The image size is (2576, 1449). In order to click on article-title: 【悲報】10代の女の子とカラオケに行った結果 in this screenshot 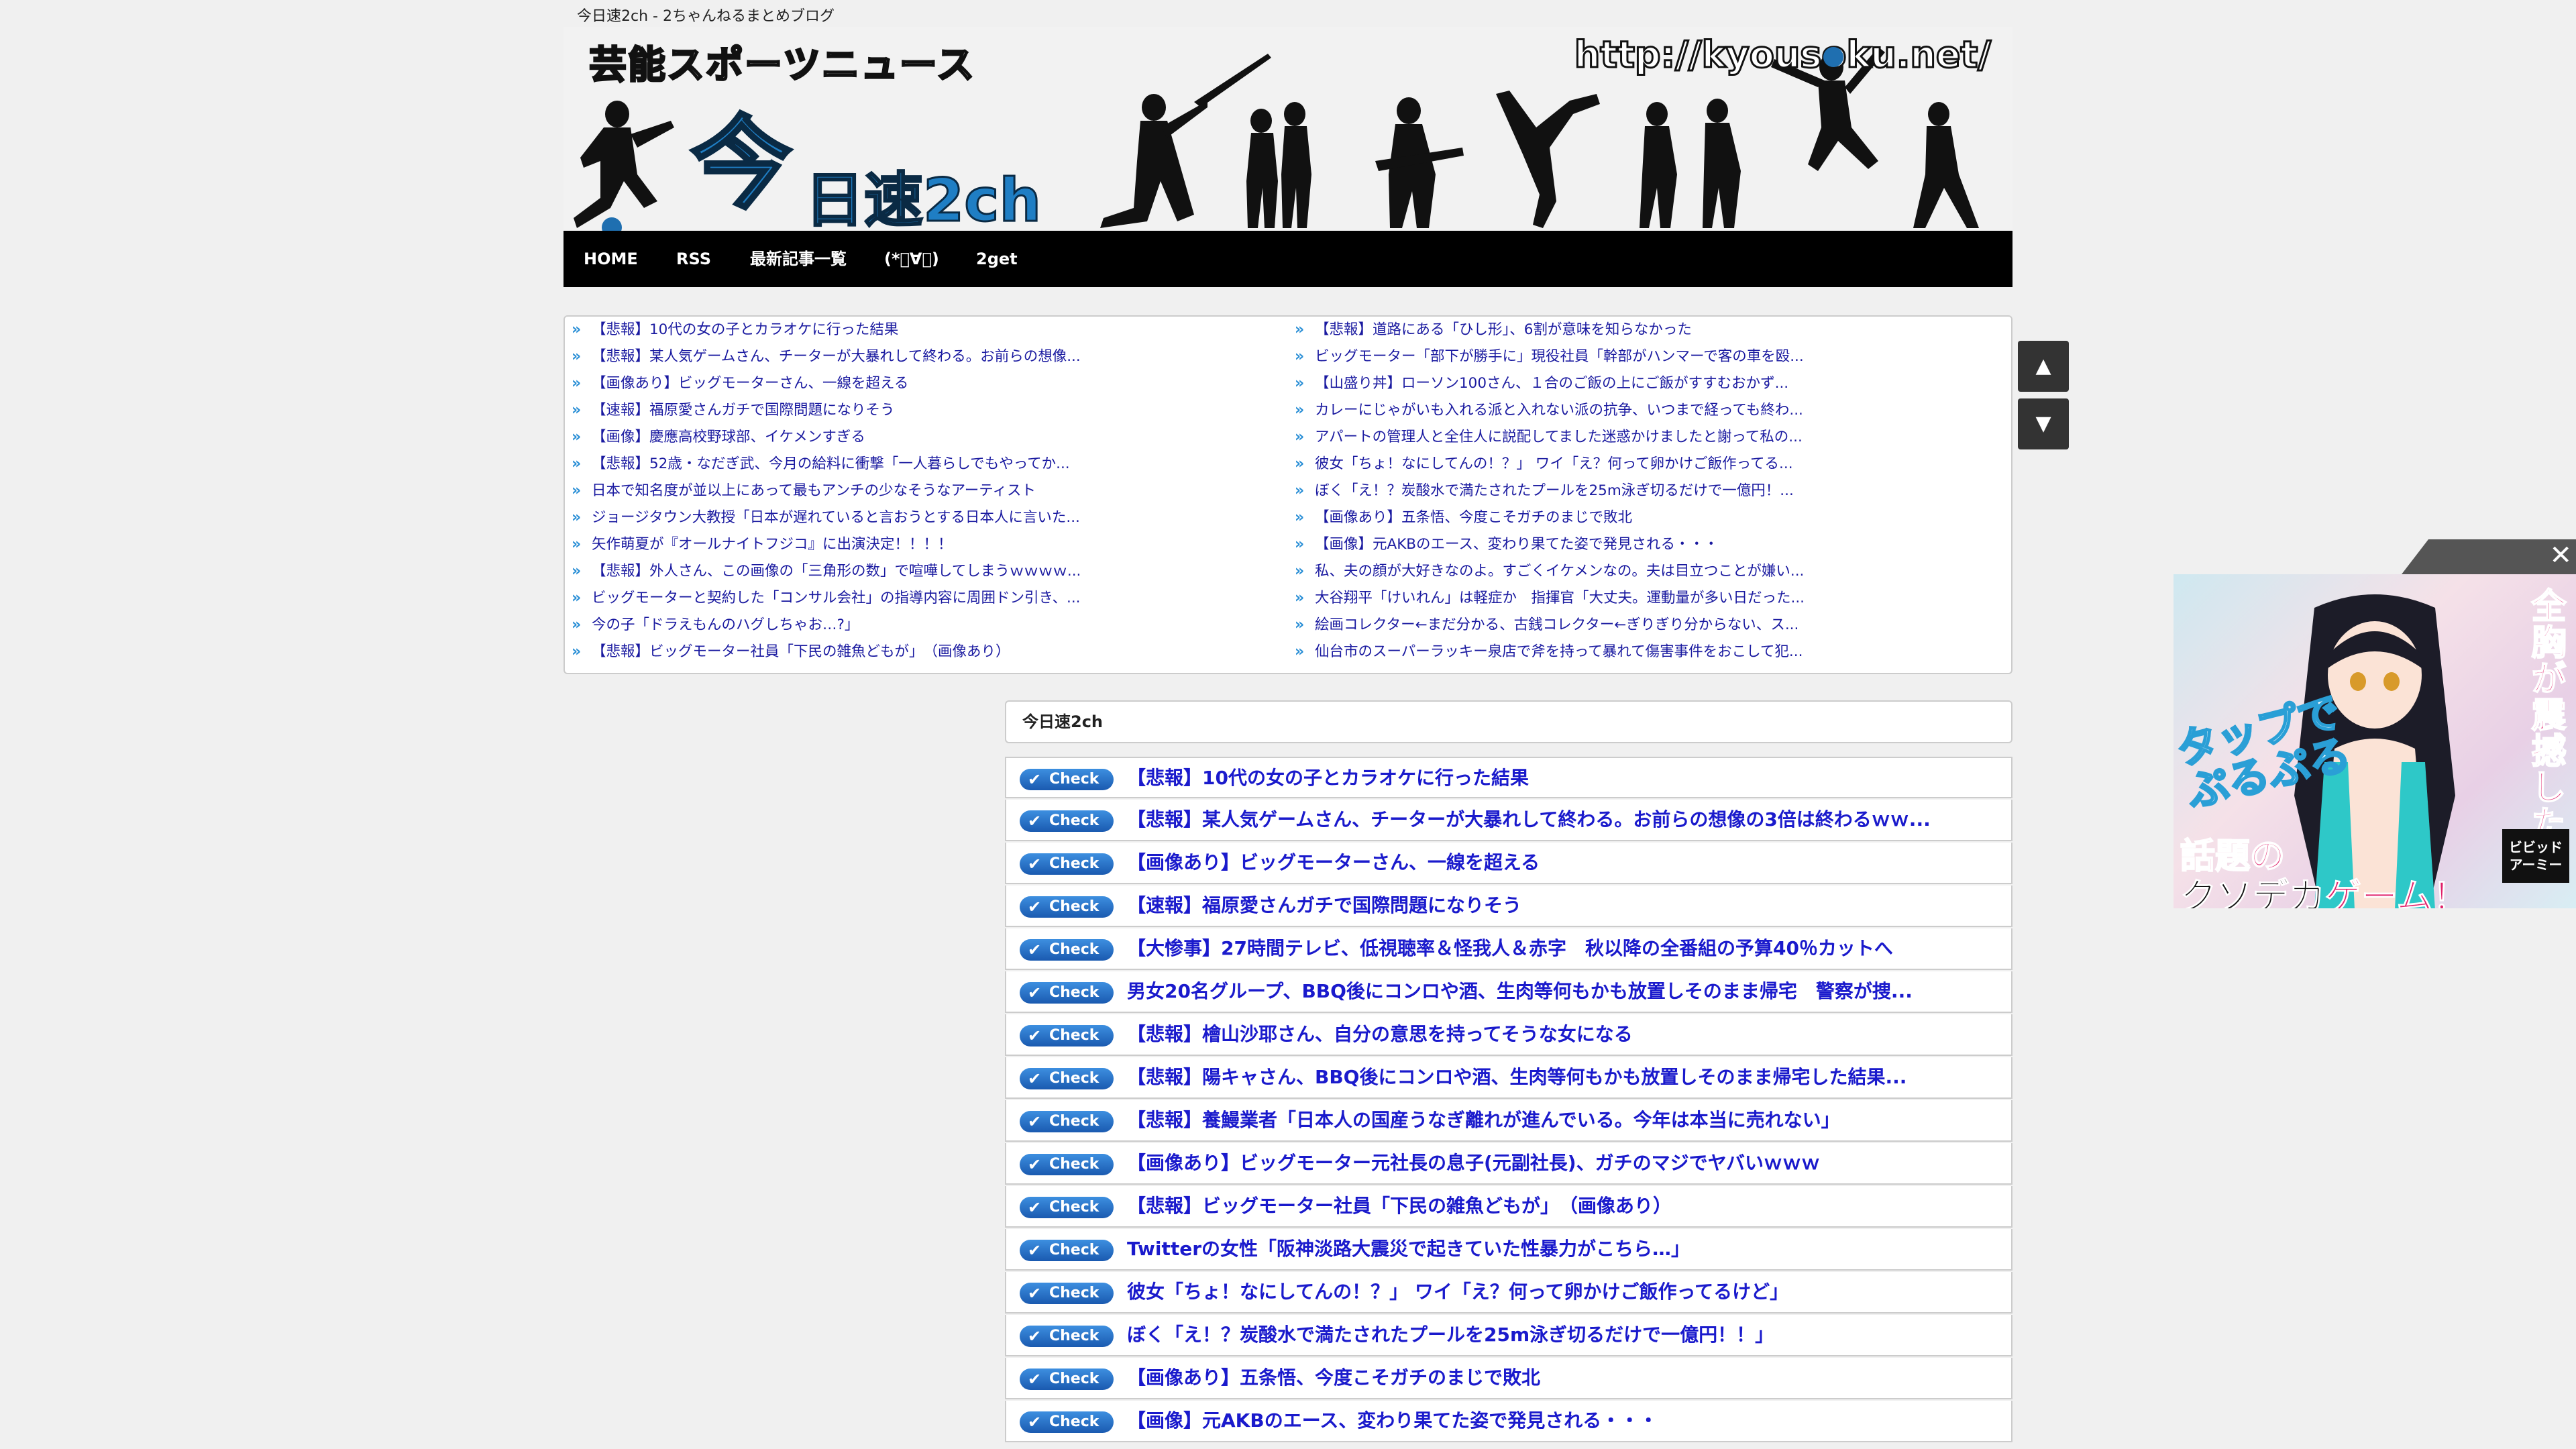, I will do `click(1566, 778)`.